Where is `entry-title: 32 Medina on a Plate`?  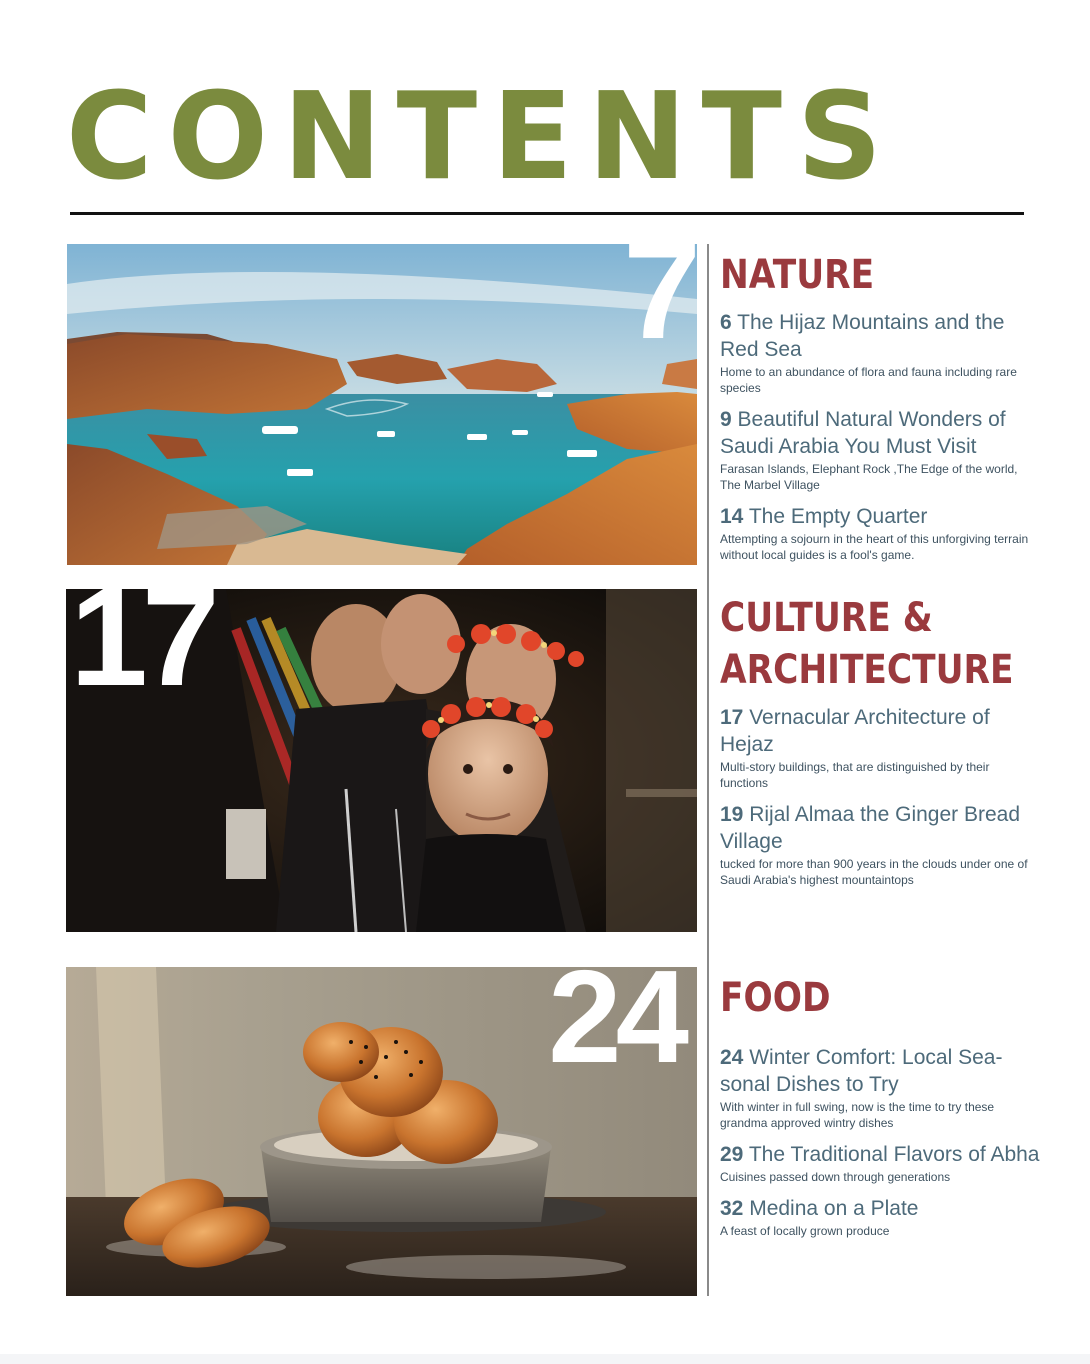
entry-title: 32 Medina on a Plate is located at coordinates (880, 1208).